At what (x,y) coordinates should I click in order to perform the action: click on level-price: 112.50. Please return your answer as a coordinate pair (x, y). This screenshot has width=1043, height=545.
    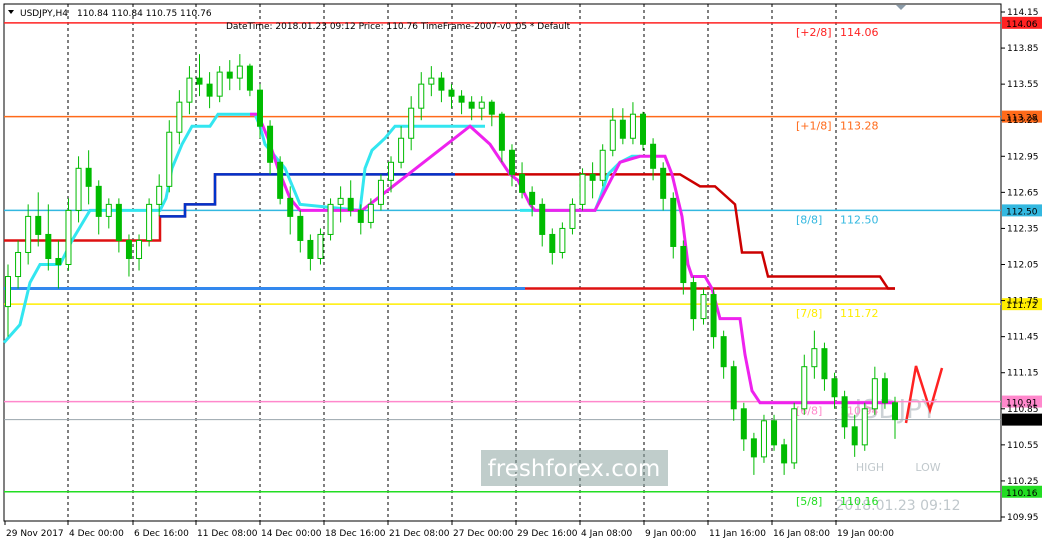
    Looking at the image, I should click on (859, 219).